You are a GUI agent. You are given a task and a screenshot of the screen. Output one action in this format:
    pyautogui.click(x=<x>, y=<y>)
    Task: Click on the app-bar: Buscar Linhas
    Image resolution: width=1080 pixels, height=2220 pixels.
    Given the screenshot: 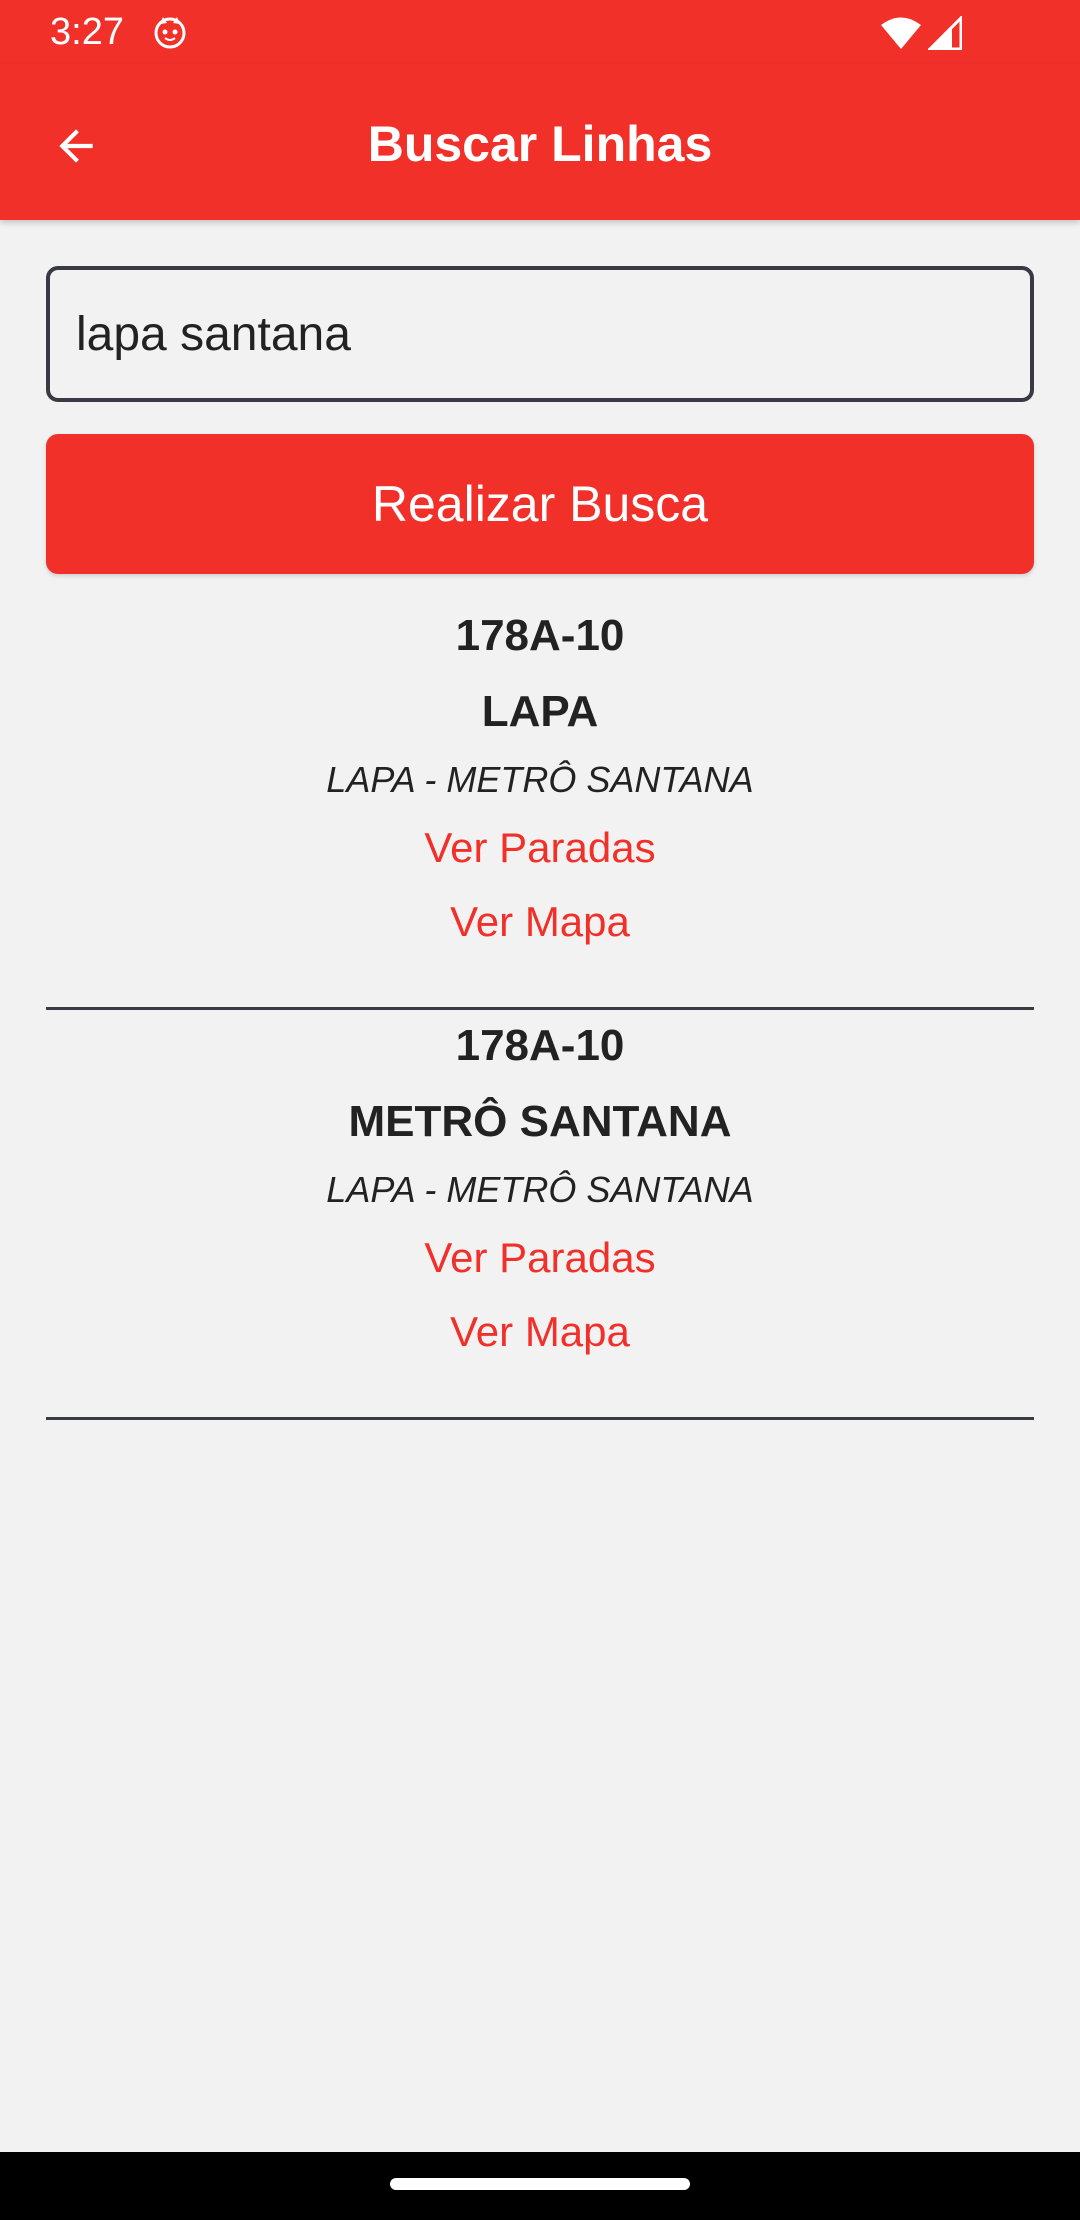 What is the action you would take?
    pyautogui.click(x=540, y=142)
    